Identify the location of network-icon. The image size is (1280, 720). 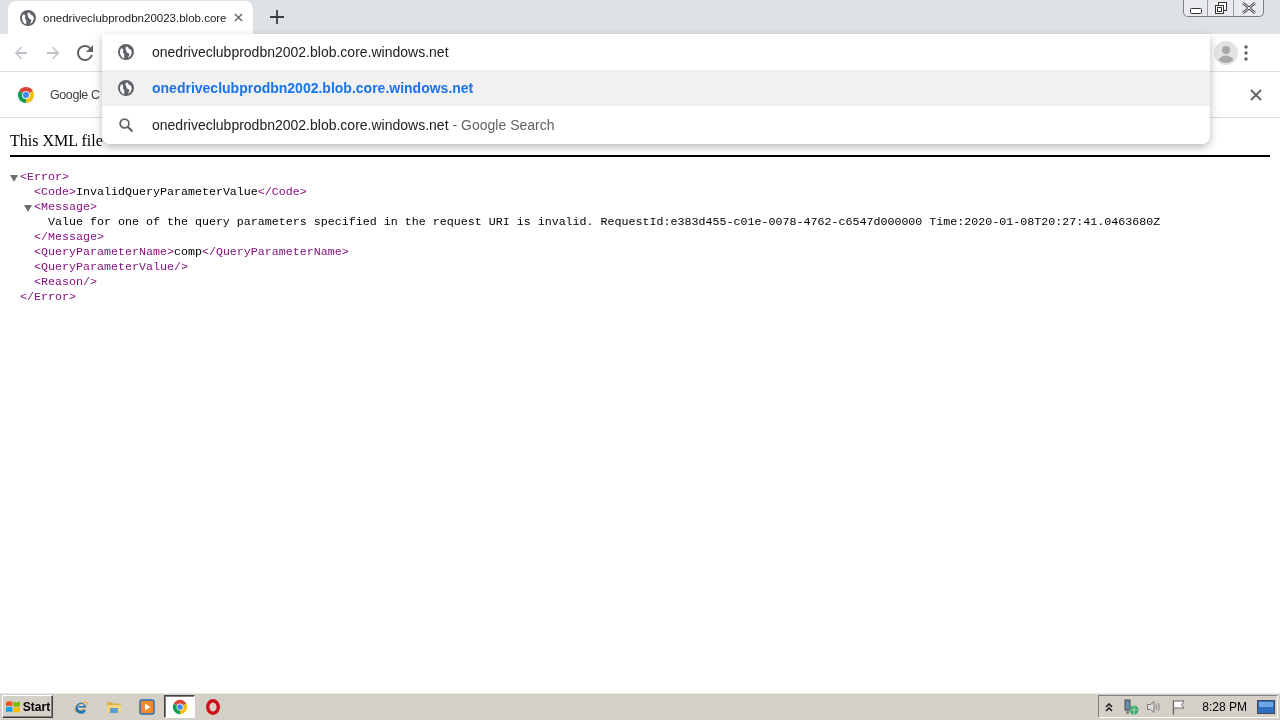
(1131, 706).